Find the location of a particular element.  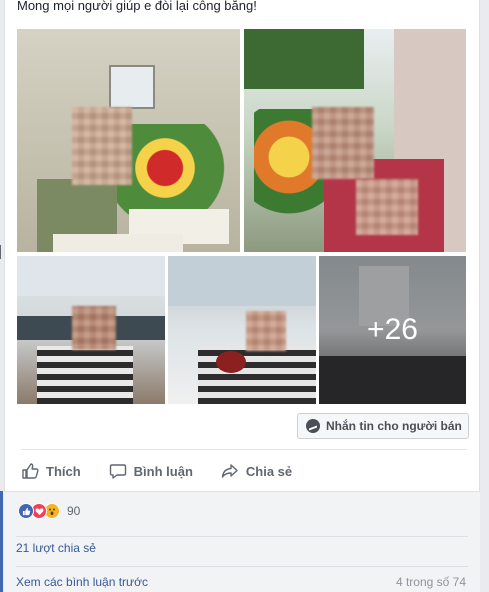

reaction-summary: 90 is located at coordinates (49, 511).